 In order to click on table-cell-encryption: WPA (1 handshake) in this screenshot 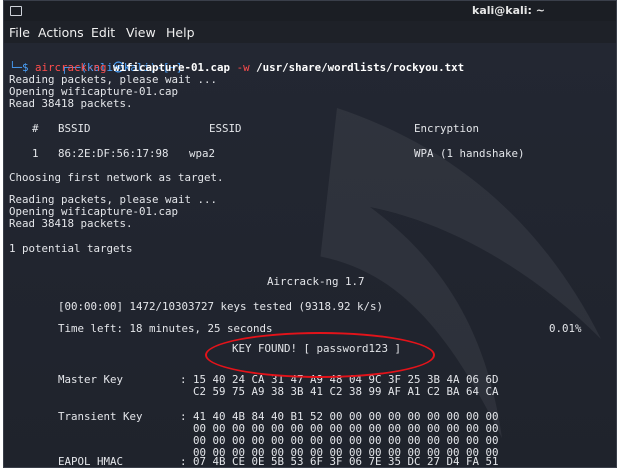, I will do `click(469, 153)`.